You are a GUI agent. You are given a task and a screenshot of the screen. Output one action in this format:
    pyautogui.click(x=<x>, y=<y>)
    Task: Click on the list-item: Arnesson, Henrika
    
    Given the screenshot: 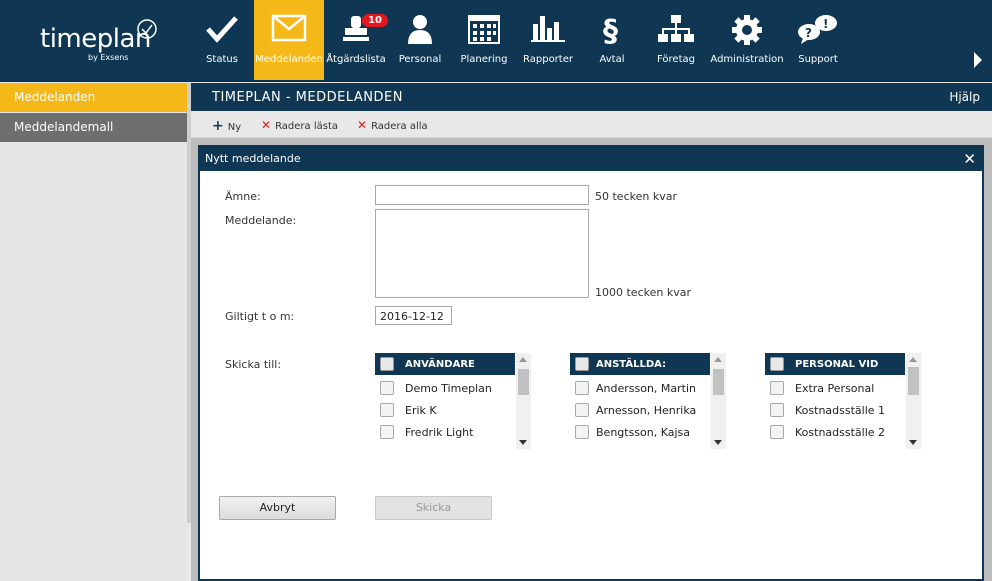 What is the action you would take?
    pyautogui.click(x=640, y=410)
    